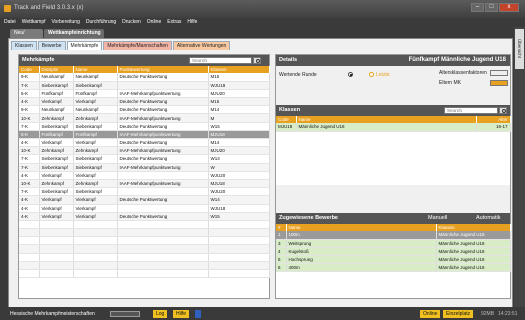  I want to click on log-button: Log, so click(160, 314).